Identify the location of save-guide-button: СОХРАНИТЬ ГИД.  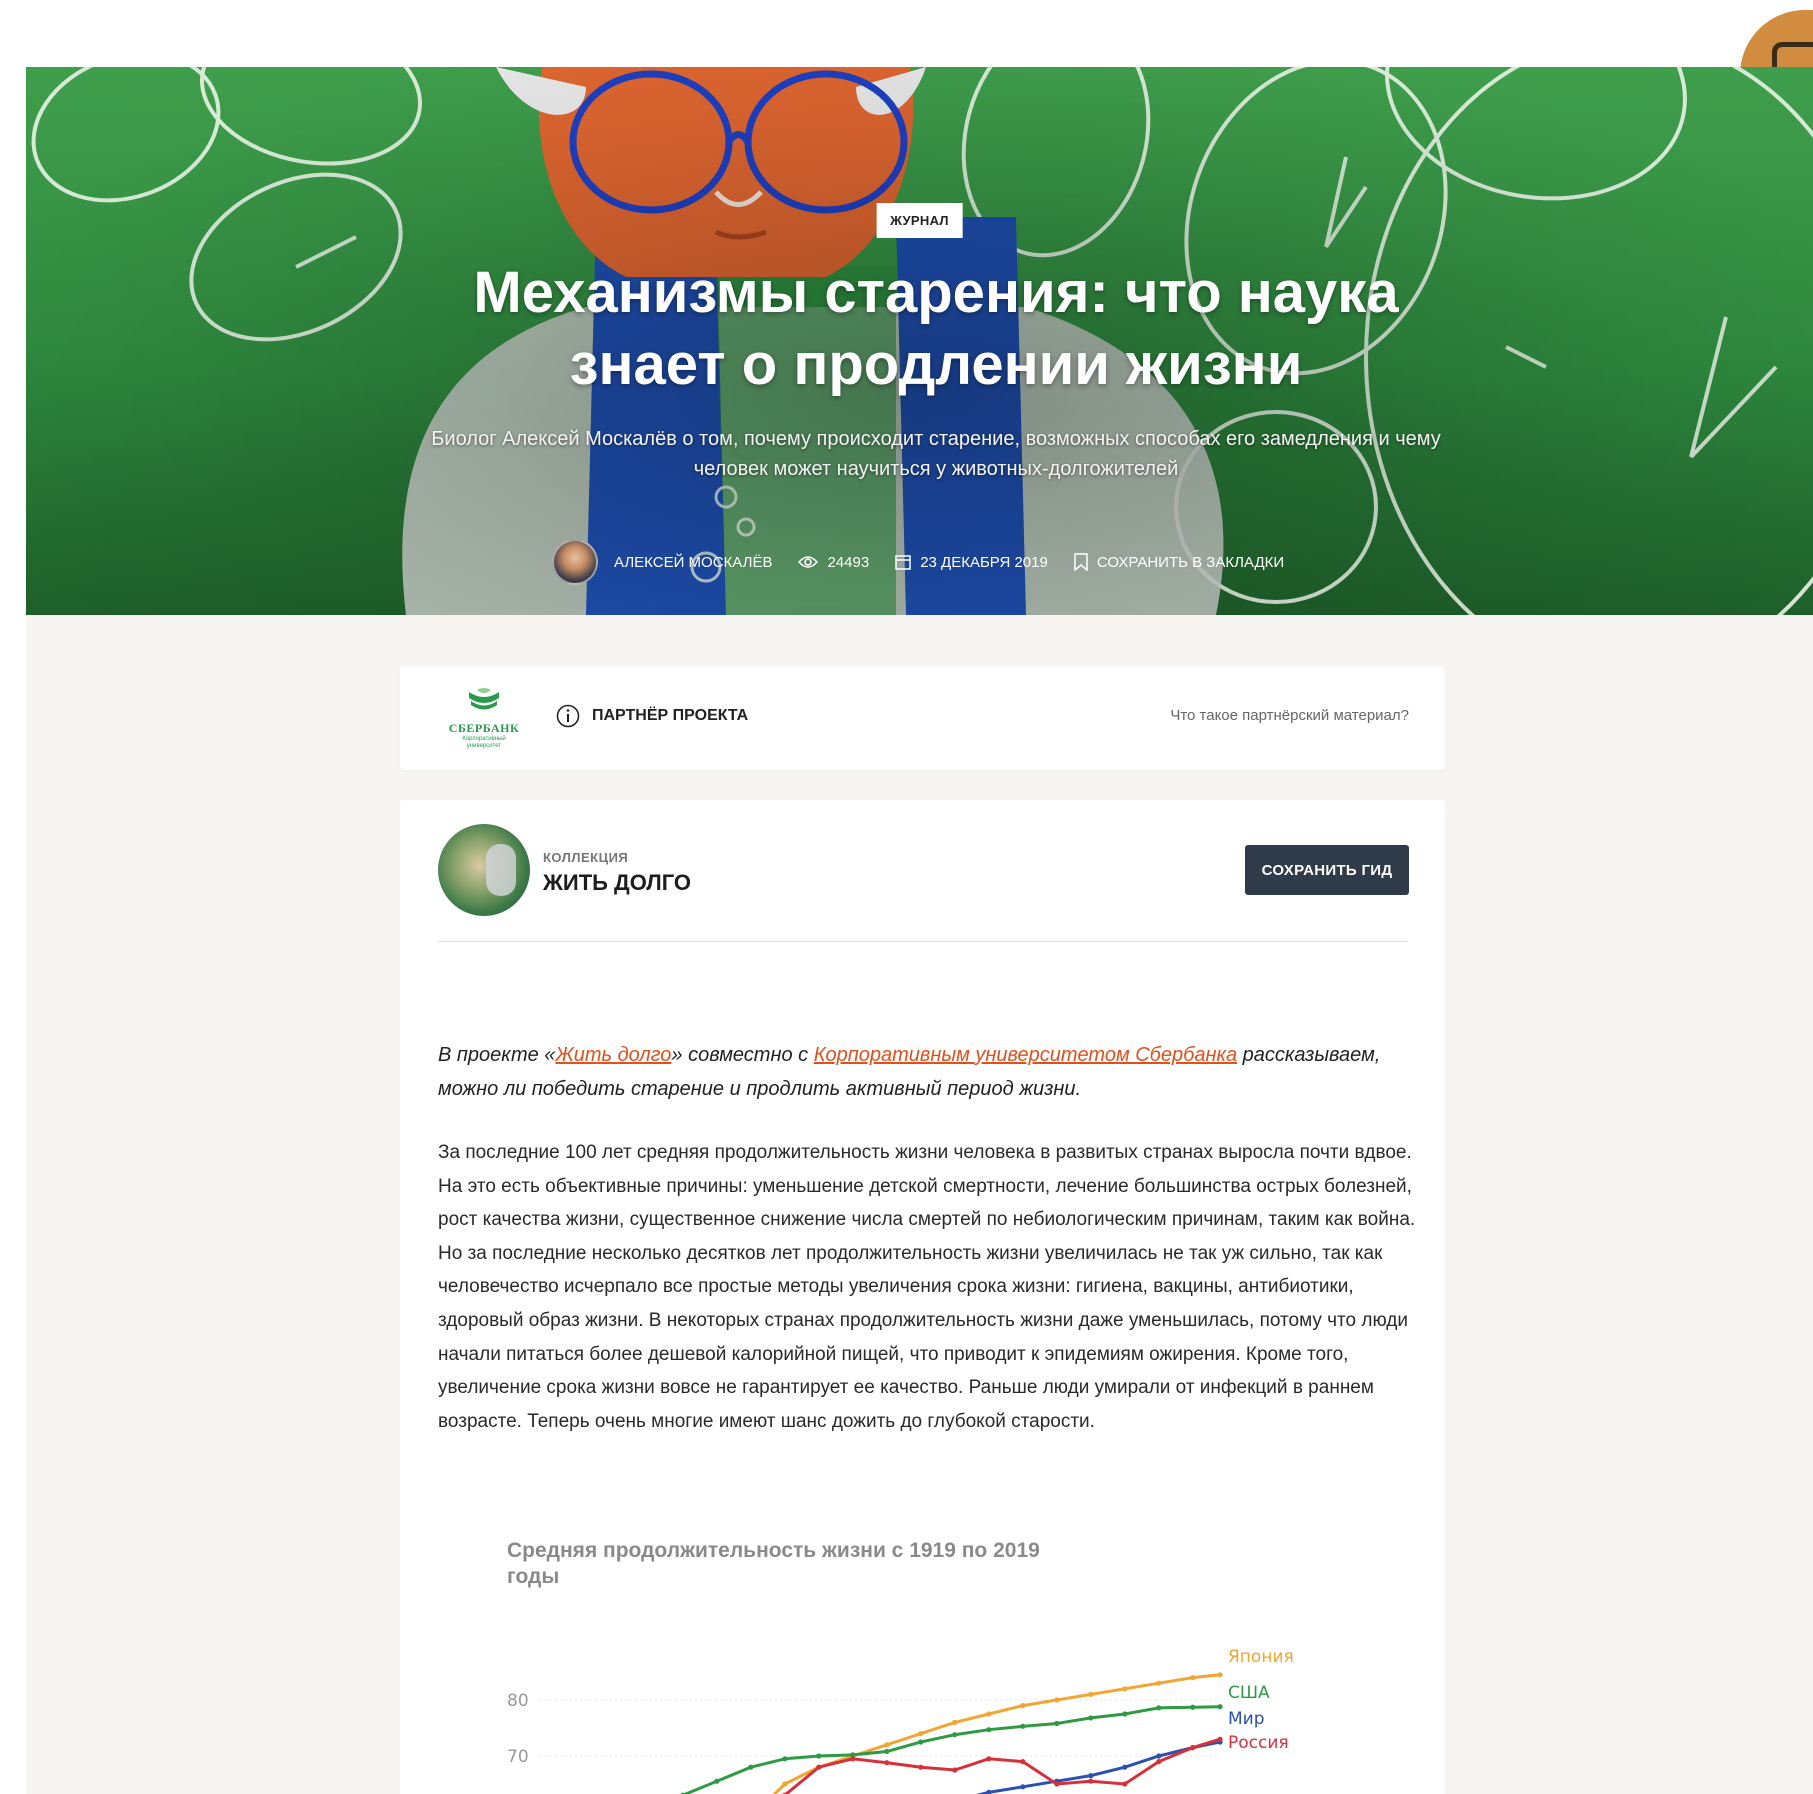
(1327, 870).